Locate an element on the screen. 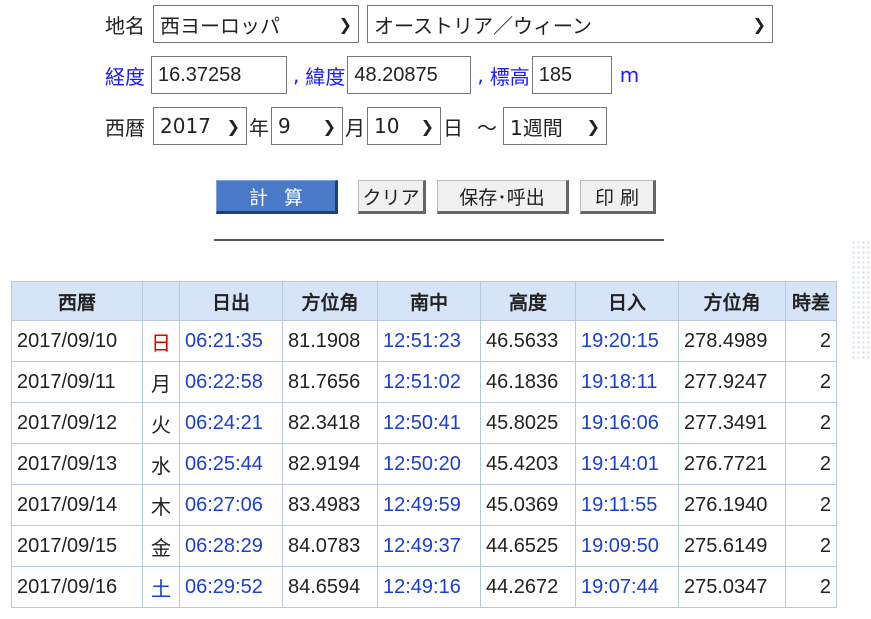  cell-azimuth-set: 276.7721 is located at coordinates (732, 464).